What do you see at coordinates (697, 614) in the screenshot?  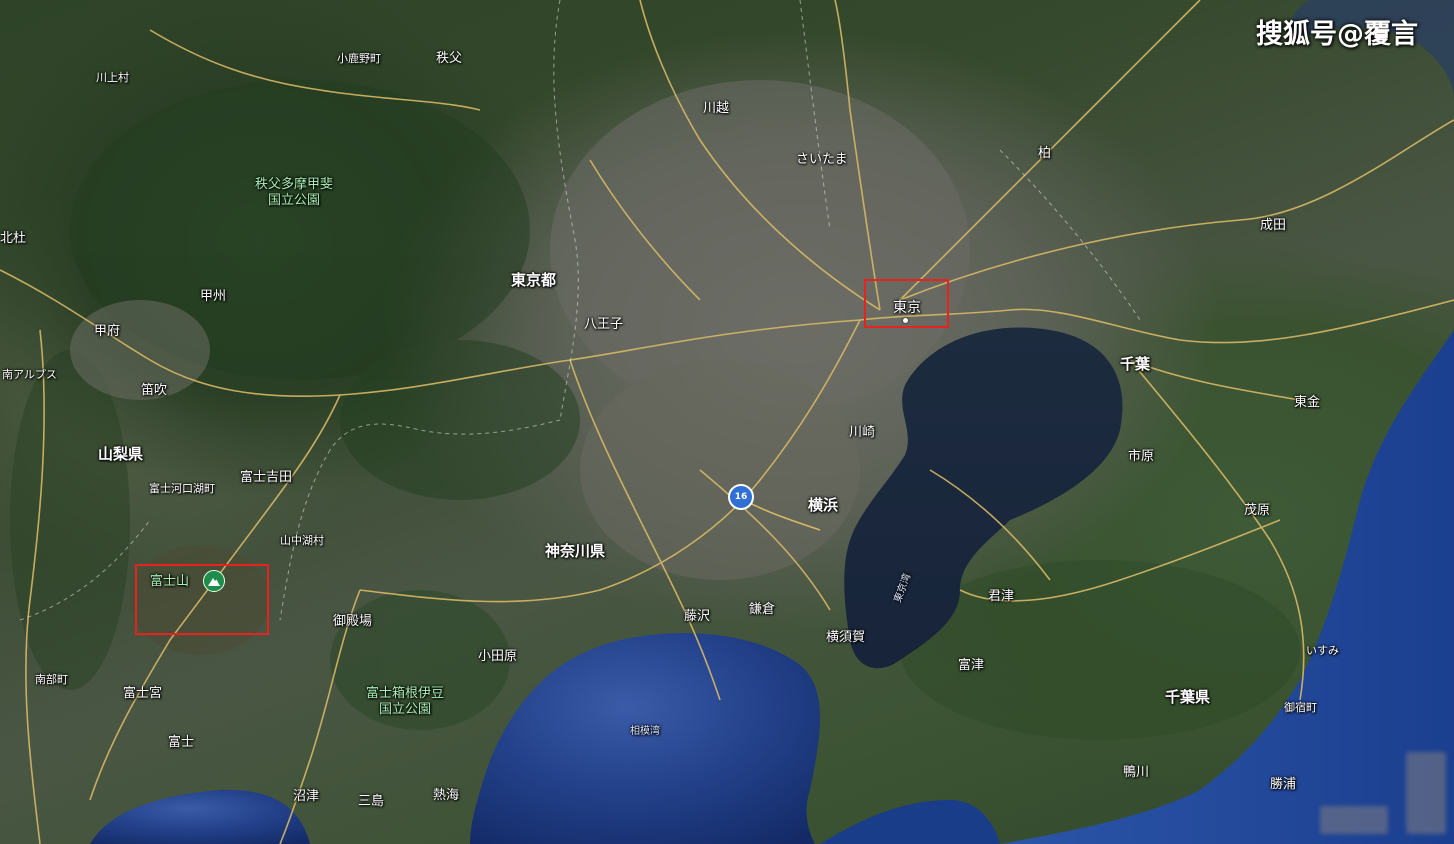 I see `label-fujisawa: 藤沢` at bounding box center [697, 614].